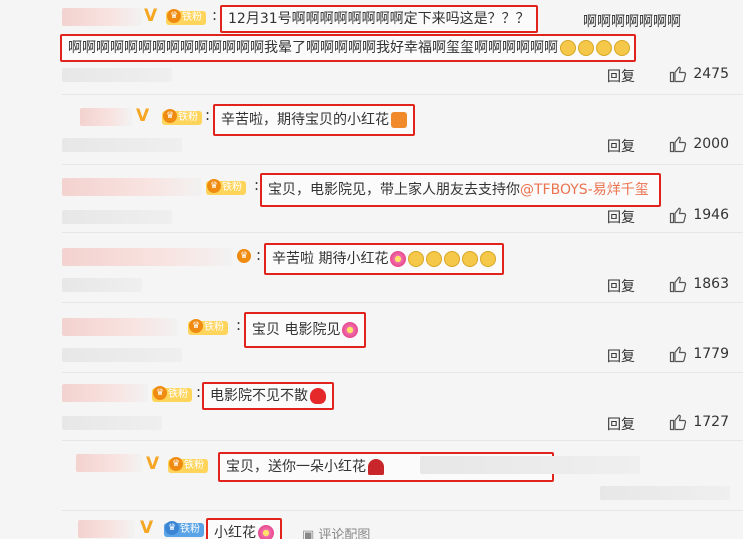 The width and height of the screenshot is (743, 539). I want to click on comment-text: 宝贝，电影院见，带上家人朋友去支持你, so click(394, 190).